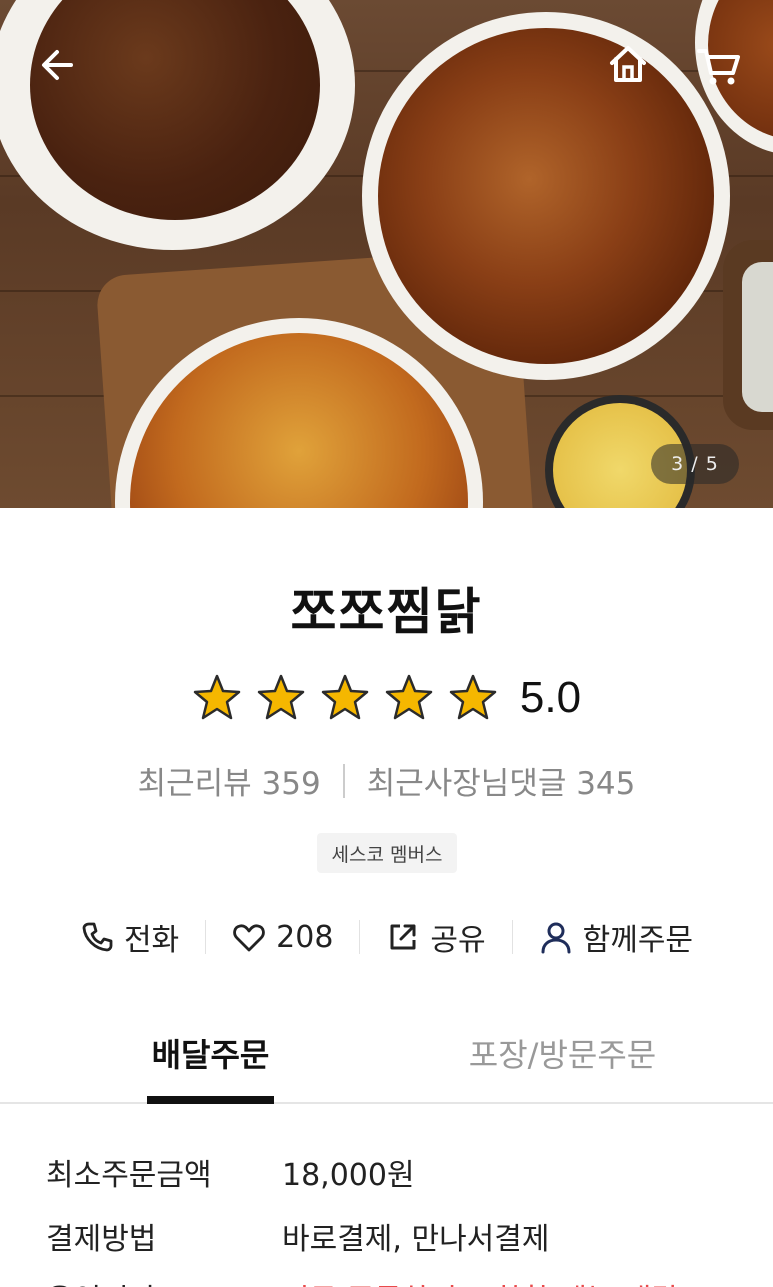  Describe the element at coordinates (550, 697) in the screenshot. I see `rating-value: 5.0` at that location.